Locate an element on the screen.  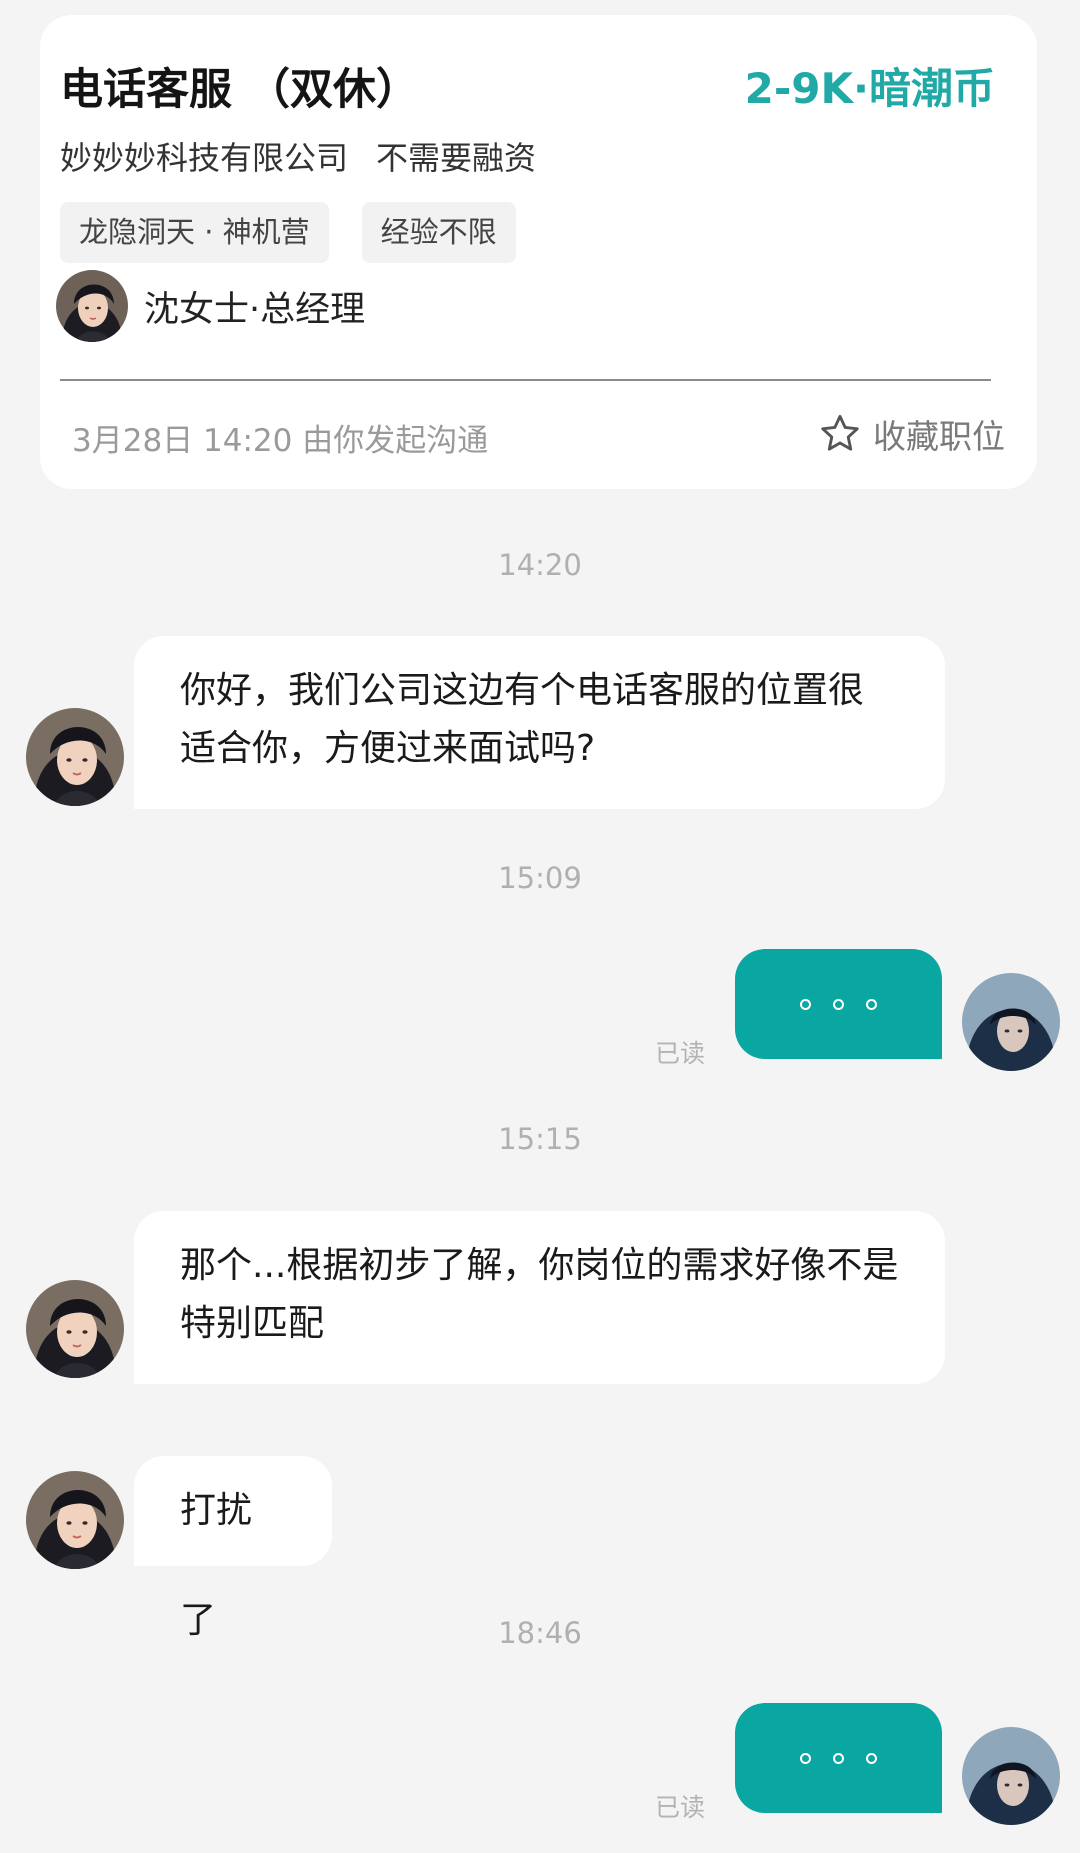
job-tags: 龙隐洞天 · 神机营 经验不限 is located at coordinates (288, 232).